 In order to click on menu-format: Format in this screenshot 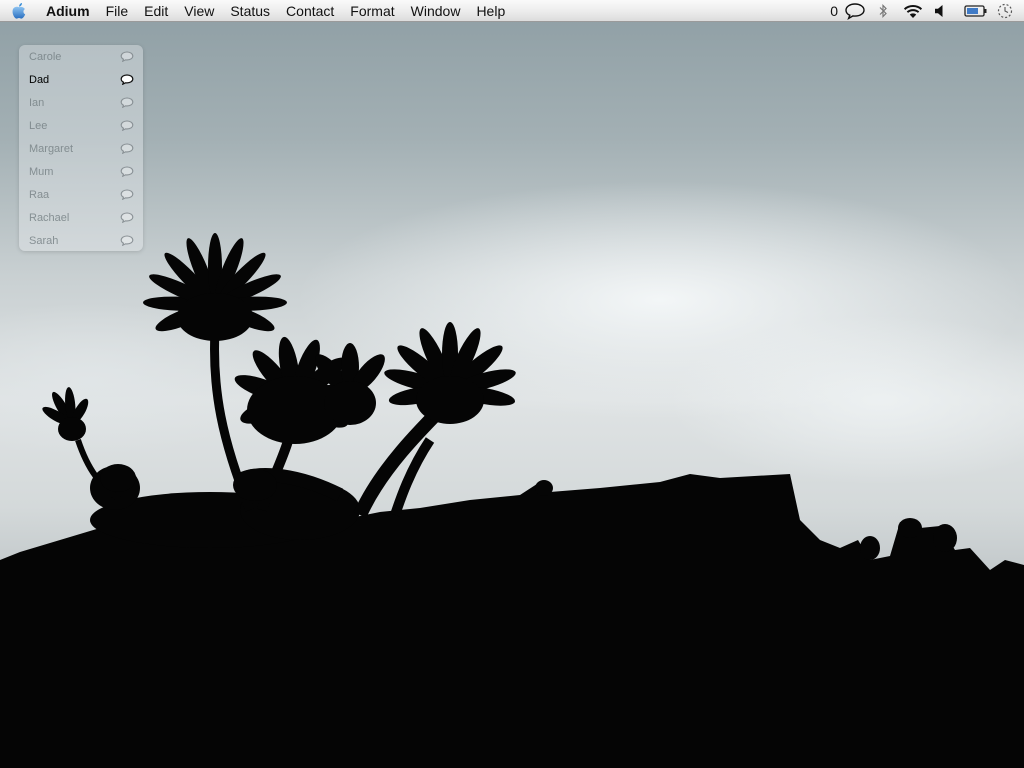, I will do `click(372, 11)`.